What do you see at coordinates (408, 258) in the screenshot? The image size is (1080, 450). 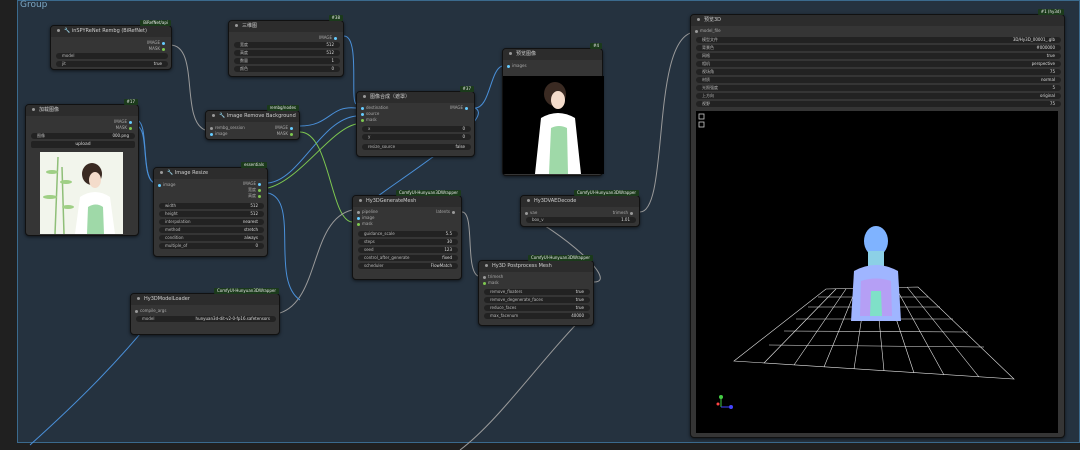 I see `widget-control-after-generate: control_after_generate fixed` at bounding box center [408, 258].